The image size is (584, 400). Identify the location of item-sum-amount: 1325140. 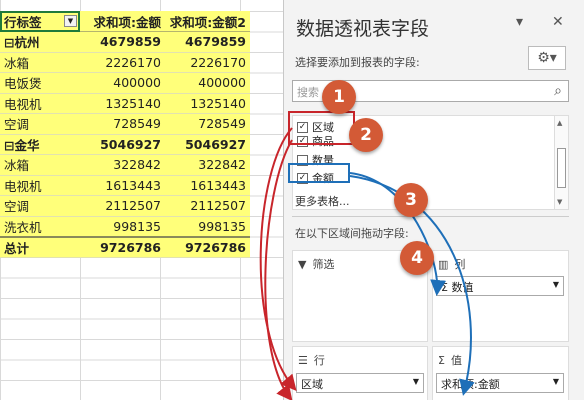
(122, 103).